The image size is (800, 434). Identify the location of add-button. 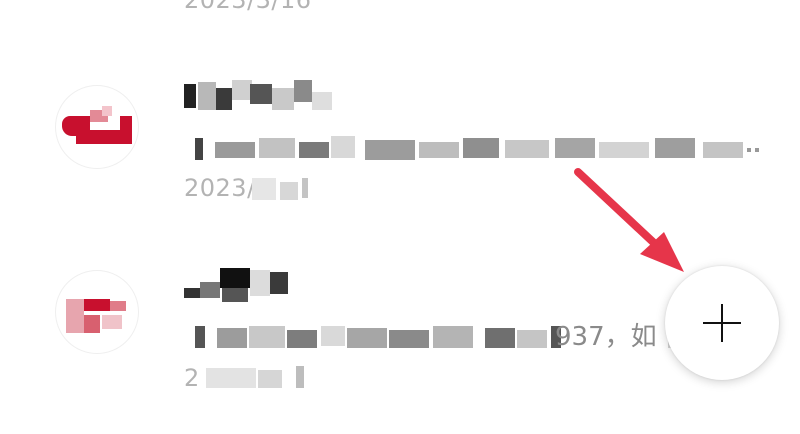
(722, 323).